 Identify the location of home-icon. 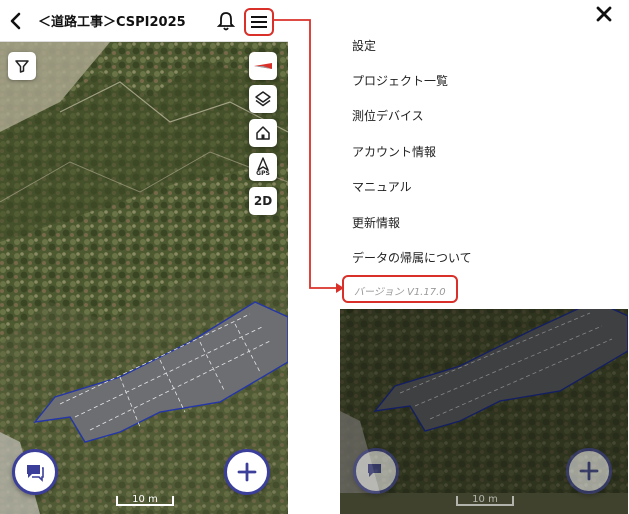
(263, 133).